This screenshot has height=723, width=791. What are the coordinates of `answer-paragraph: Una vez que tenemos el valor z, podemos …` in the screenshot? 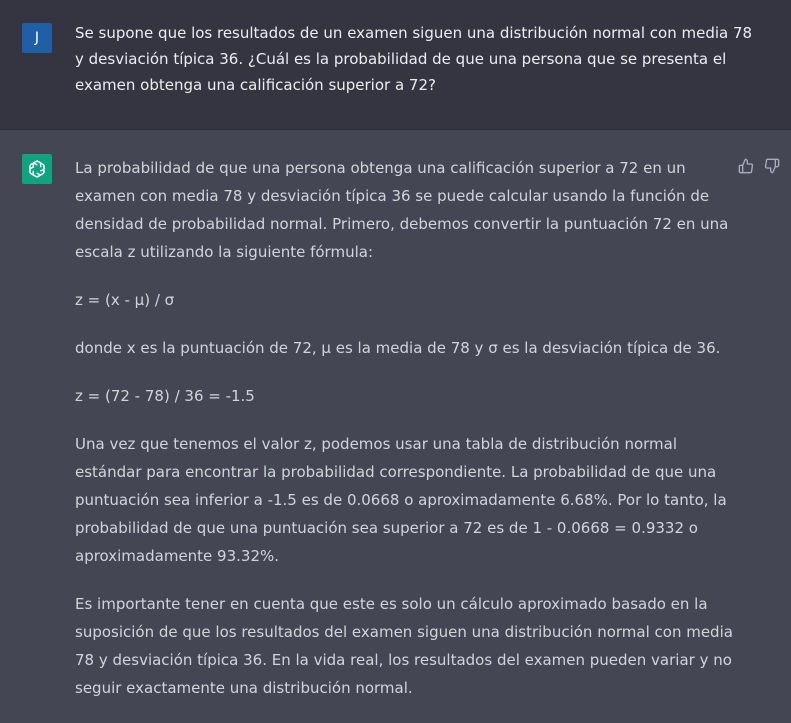 It's located at (401, 500).